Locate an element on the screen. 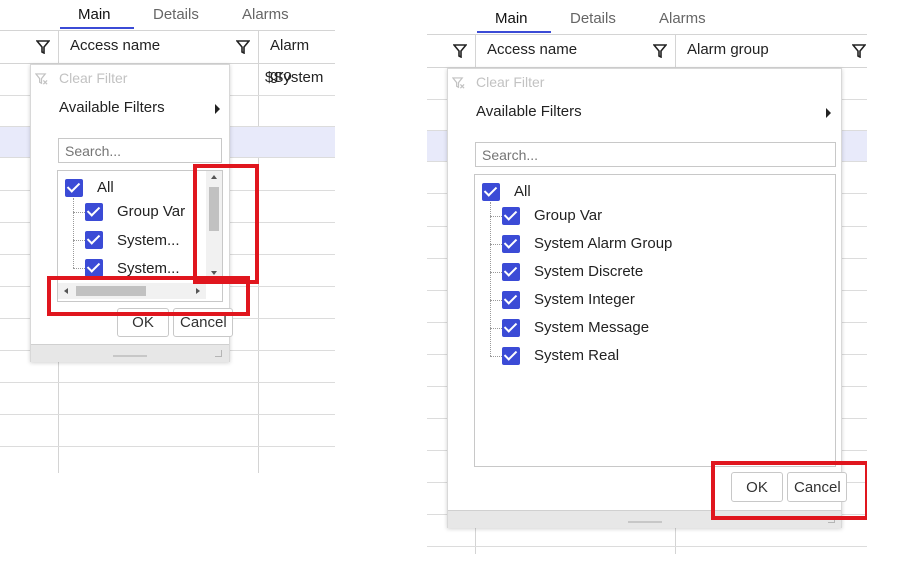 This screenshot has width=897, height=575. popup-footer is located at coordinates (130, 353).